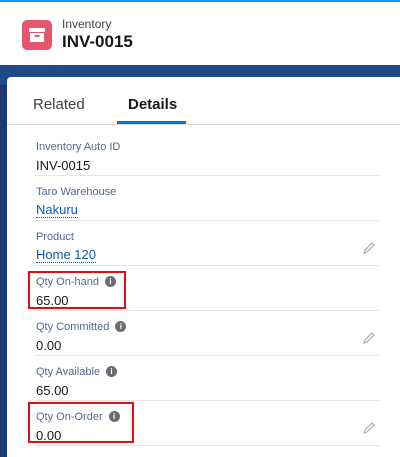  I want to click on field-value: INV-0015, so click(63, 165).